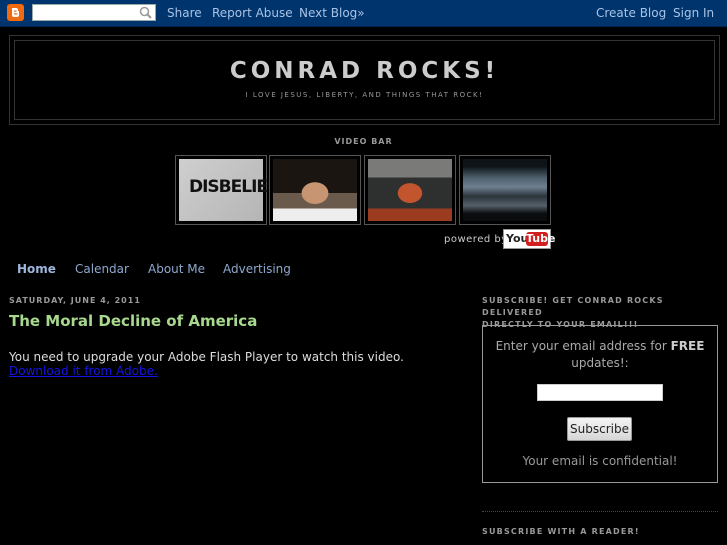  What do you see at coordinates (541, 239) in the screenshot?
I see `youtube-logo-tube: Tube` at bounding box center [541, 239].